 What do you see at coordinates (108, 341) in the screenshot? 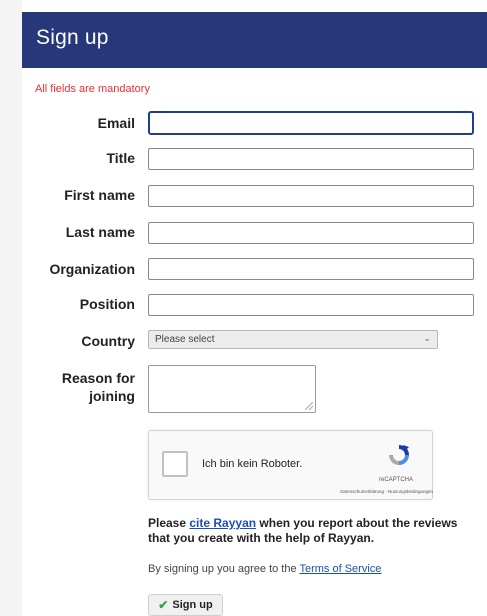
I see `country-label: Country` at bounding box center [108, 341].